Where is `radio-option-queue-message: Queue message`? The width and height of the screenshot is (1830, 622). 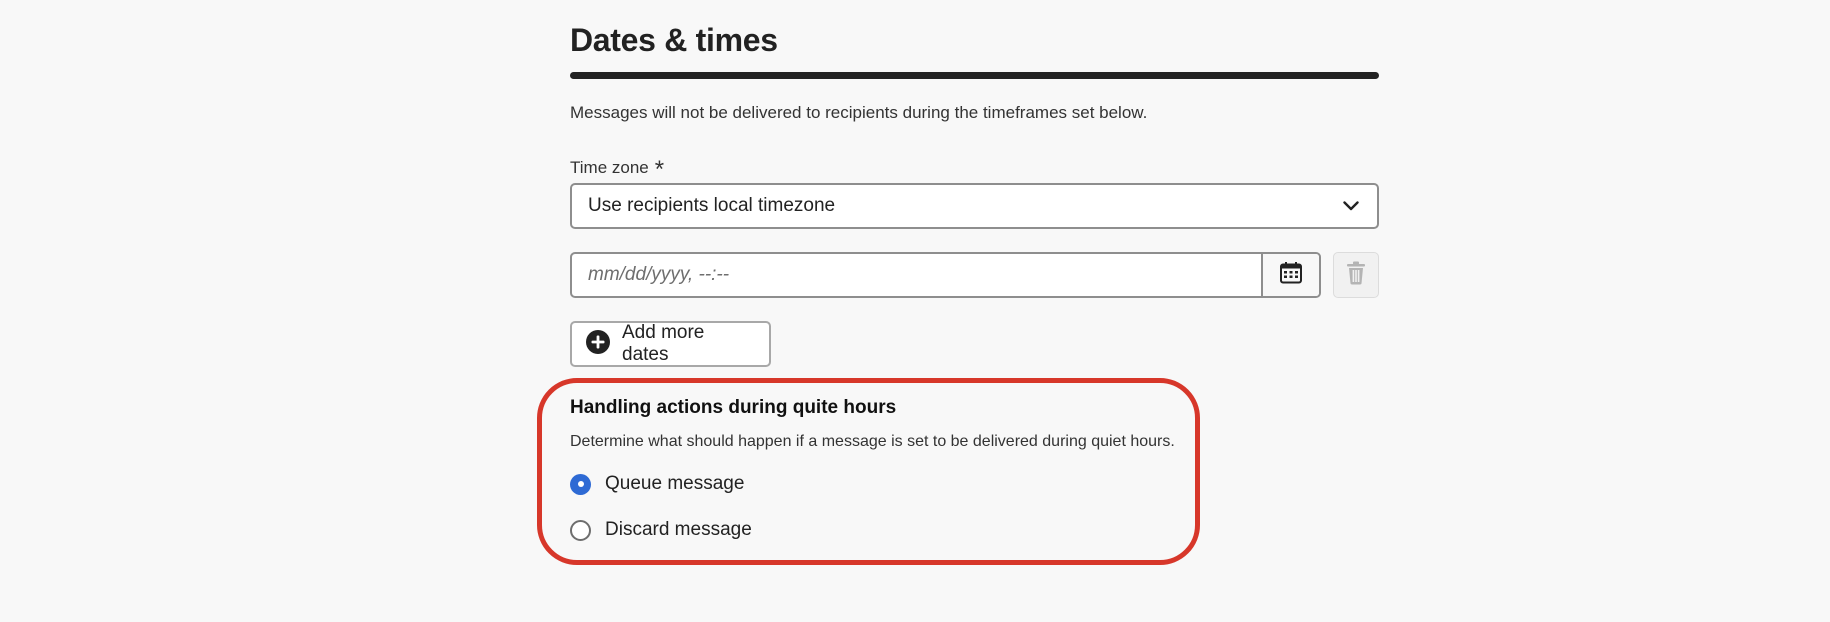
radio-option-queue-message: Queue message is located at coordinates (657, 484).